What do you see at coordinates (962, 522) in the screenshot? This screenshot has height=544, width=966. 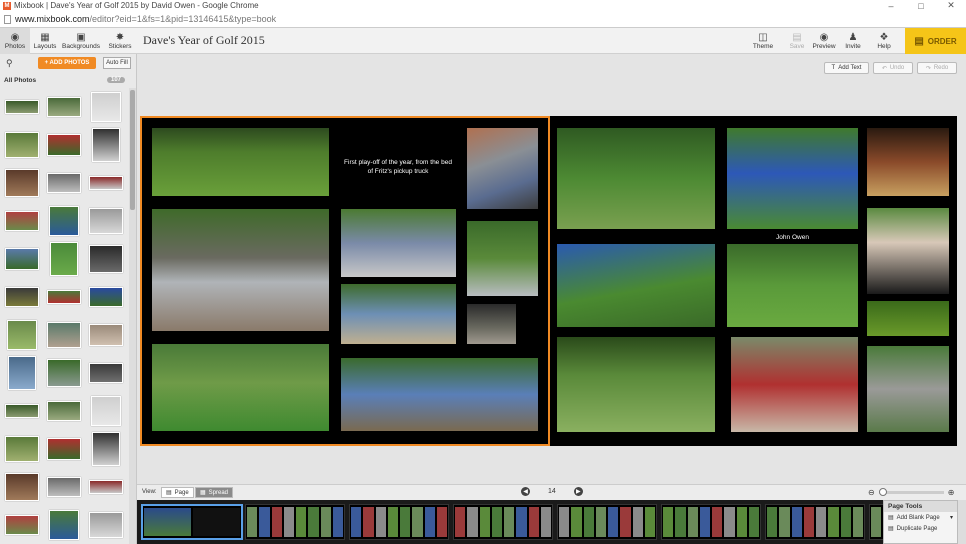 I see `filmstrip-scrollbar` at bounding box center [962, 522].